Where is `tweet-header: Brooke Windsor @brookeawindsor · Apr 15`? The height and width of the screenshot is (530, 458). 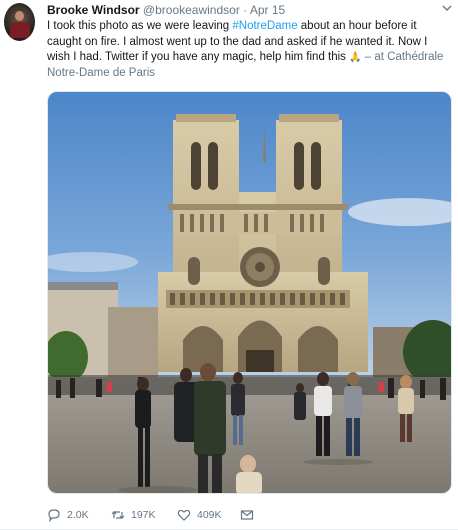 tweet-header: Brooke Windsor @brookeawindsor · Apr 15 is located at coordinates (166, 10).